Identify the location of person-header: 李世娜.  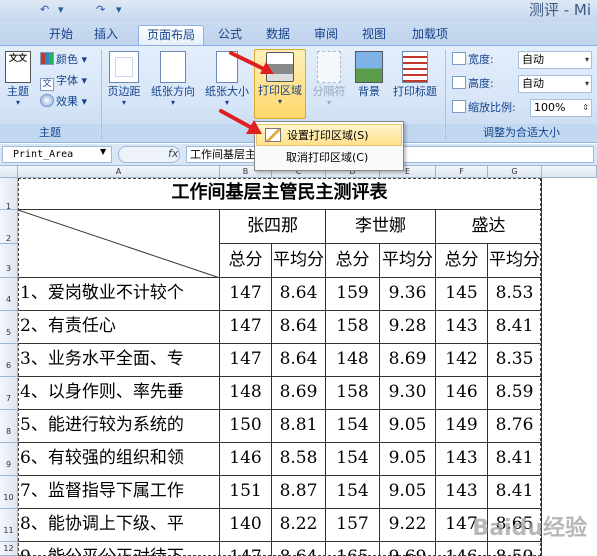
(381, 227).